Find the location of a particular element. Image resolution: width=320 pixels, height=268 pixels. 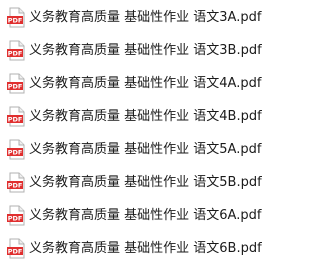

file-item: PDF 义务教育高质量 基础性作业 语文4A.pdf is located at coordinates (130, 84).